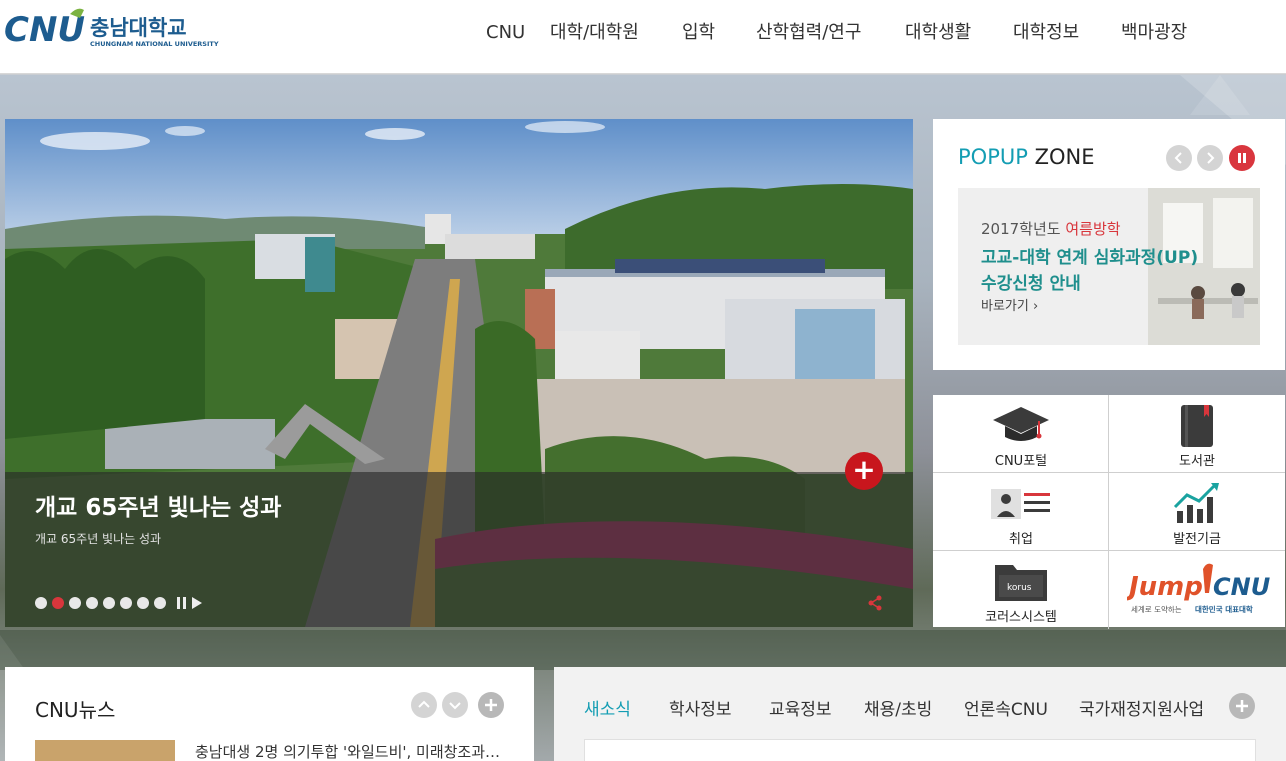 This screenshot has width=1286, height=761. Describe the element at coordinates (698, 33) in the screenshot. I see `nav-item-admission: 입학` at that location.